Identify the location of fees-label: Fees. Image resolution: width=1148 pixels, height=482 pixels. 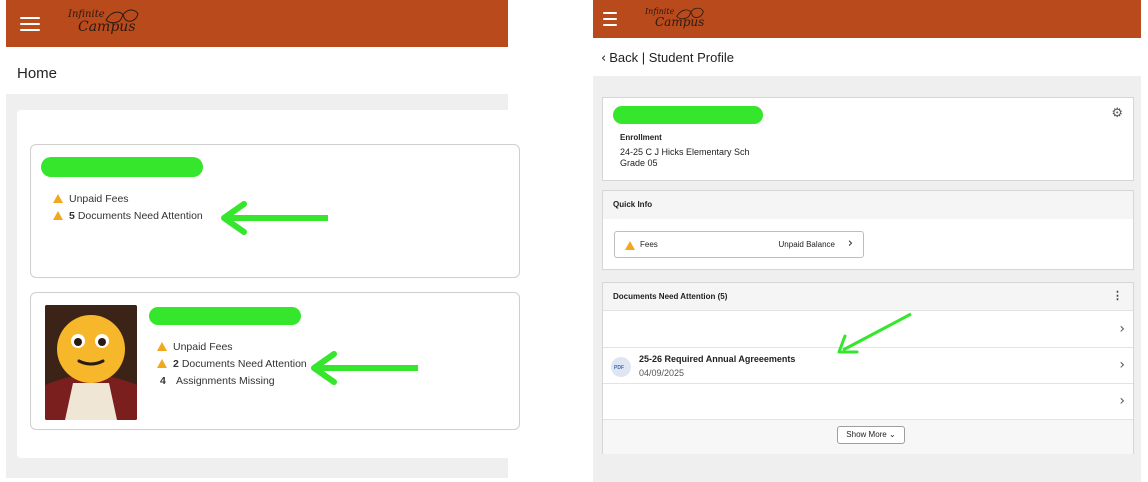
(649, 244).